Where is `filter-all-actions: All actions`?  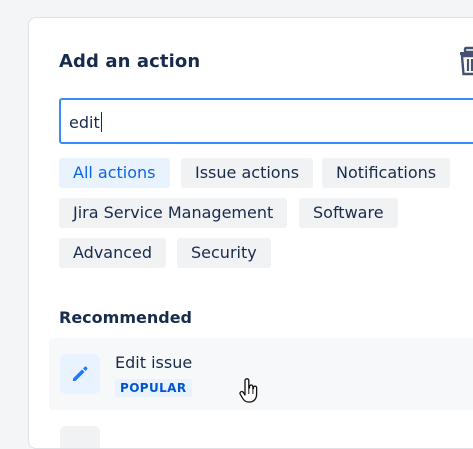
filter-all-actions: All actions is located at coordinates (114, 173).